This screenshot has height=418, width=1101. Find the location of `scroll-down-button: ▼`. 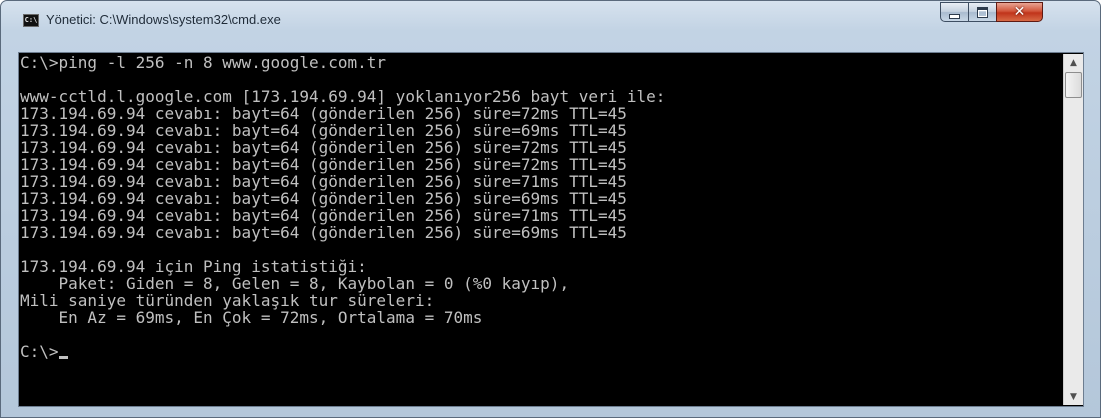

scroll-down-button: ▼ is located at coordinates (1073, 396).